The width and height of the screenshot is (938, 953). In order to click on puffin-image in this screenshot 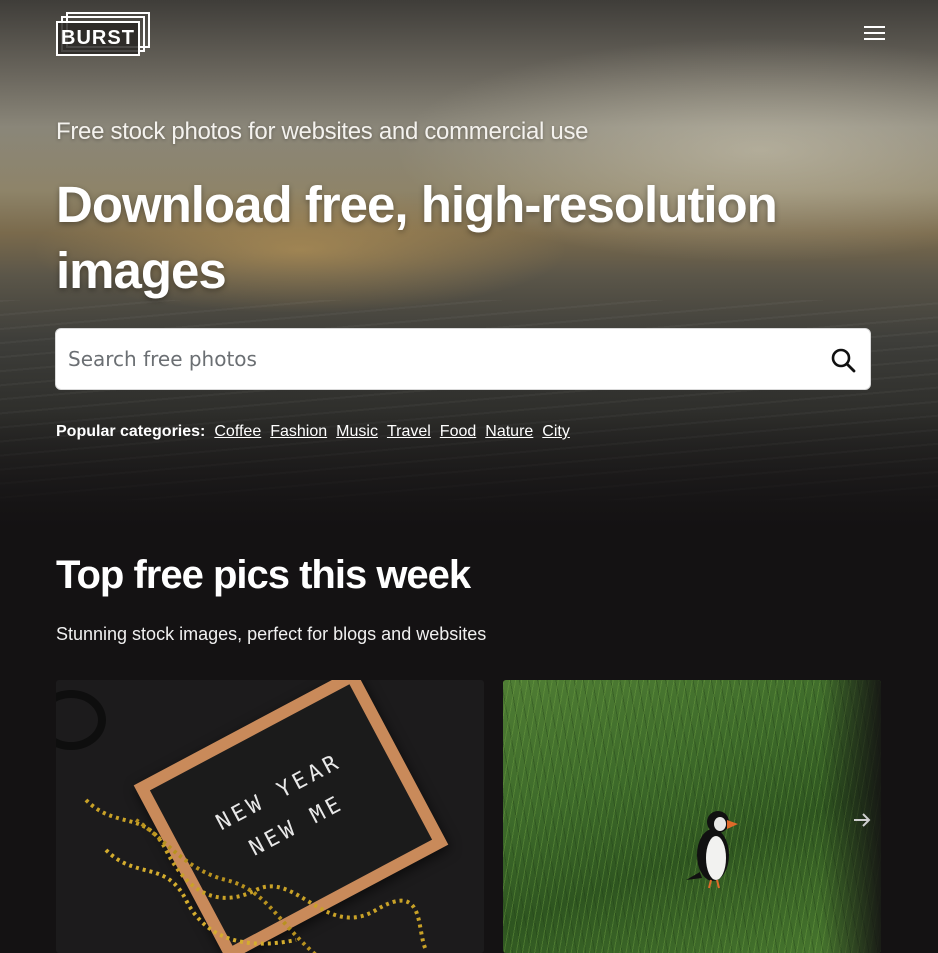, I will do `click(712, 850)`.